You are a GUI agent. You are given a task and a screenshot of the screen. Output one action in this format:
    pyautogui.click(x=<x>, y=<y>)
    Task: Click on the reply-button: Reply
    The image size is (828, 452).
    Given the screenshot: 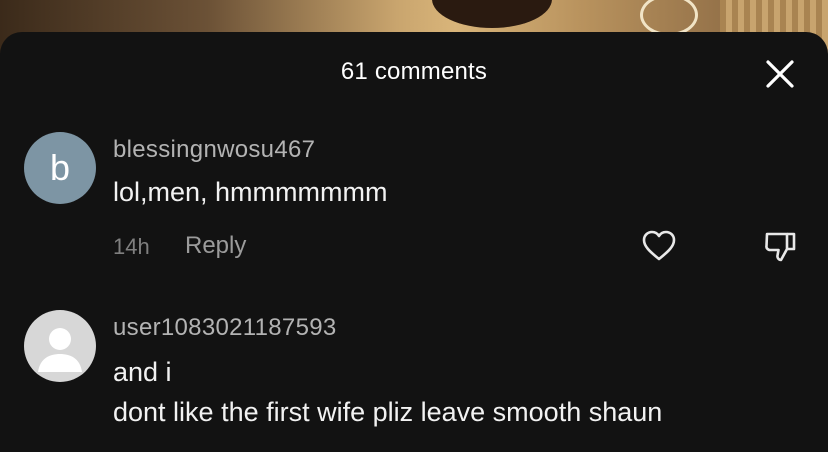 What is the action you would take?
    pyautogui.click(x=215, y=246)
    